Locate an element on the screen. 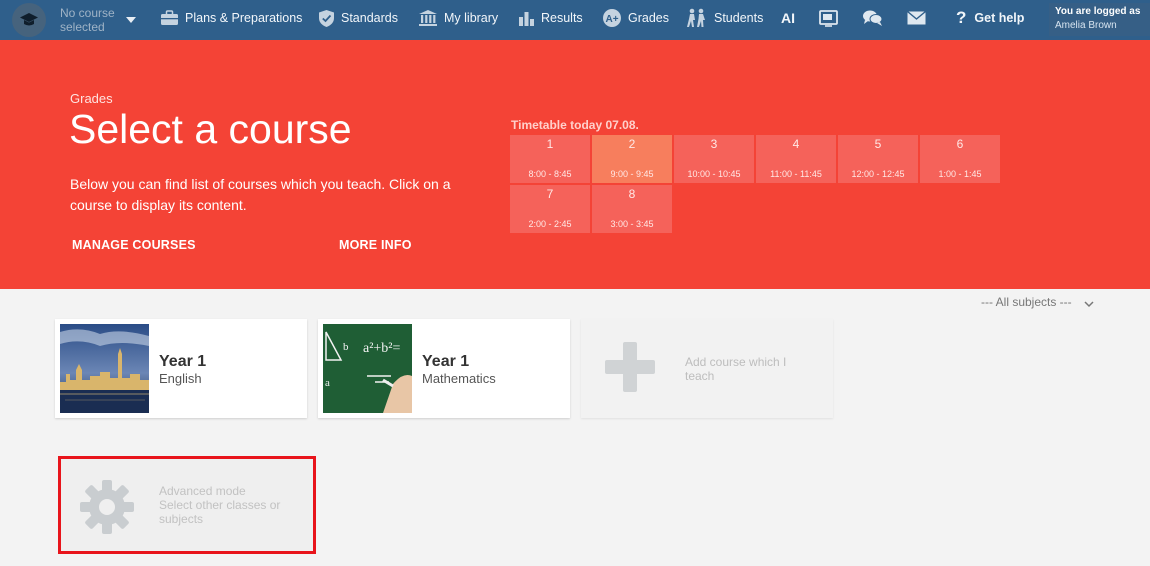  svg-text: A+ is located at coordinates (611, 19).